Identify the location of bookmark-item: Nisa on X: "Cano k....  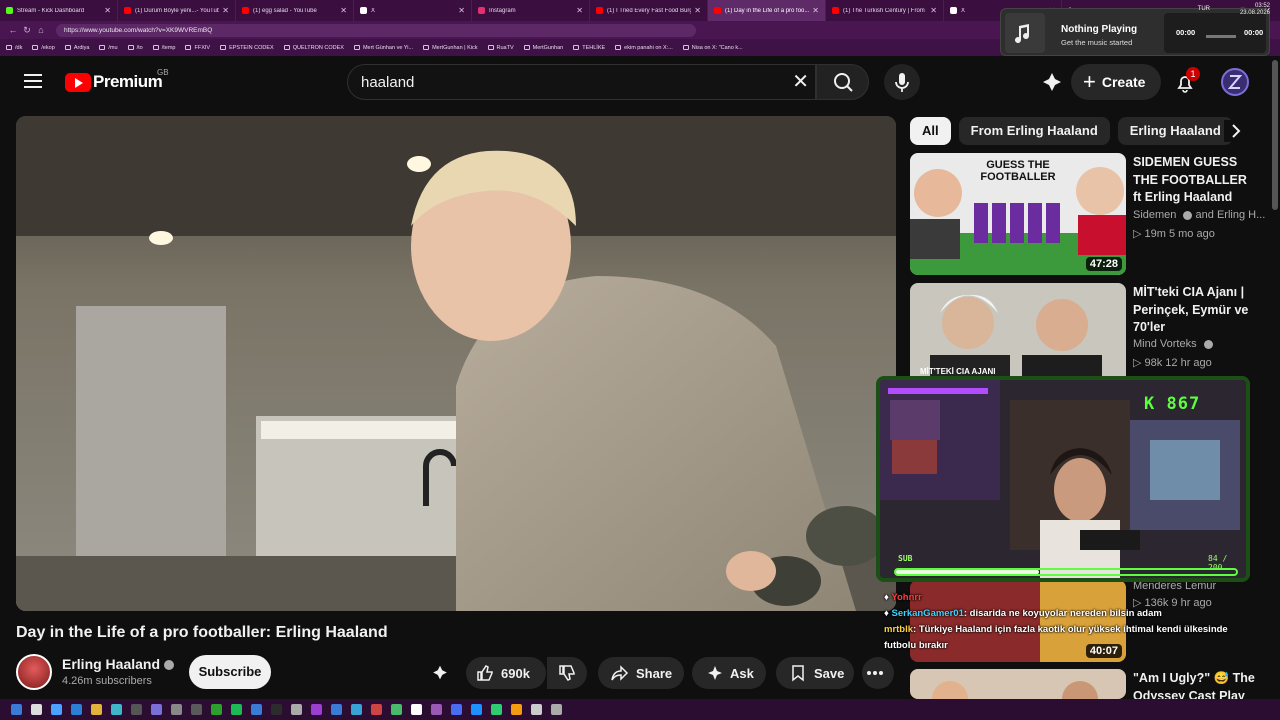
(712, 48).